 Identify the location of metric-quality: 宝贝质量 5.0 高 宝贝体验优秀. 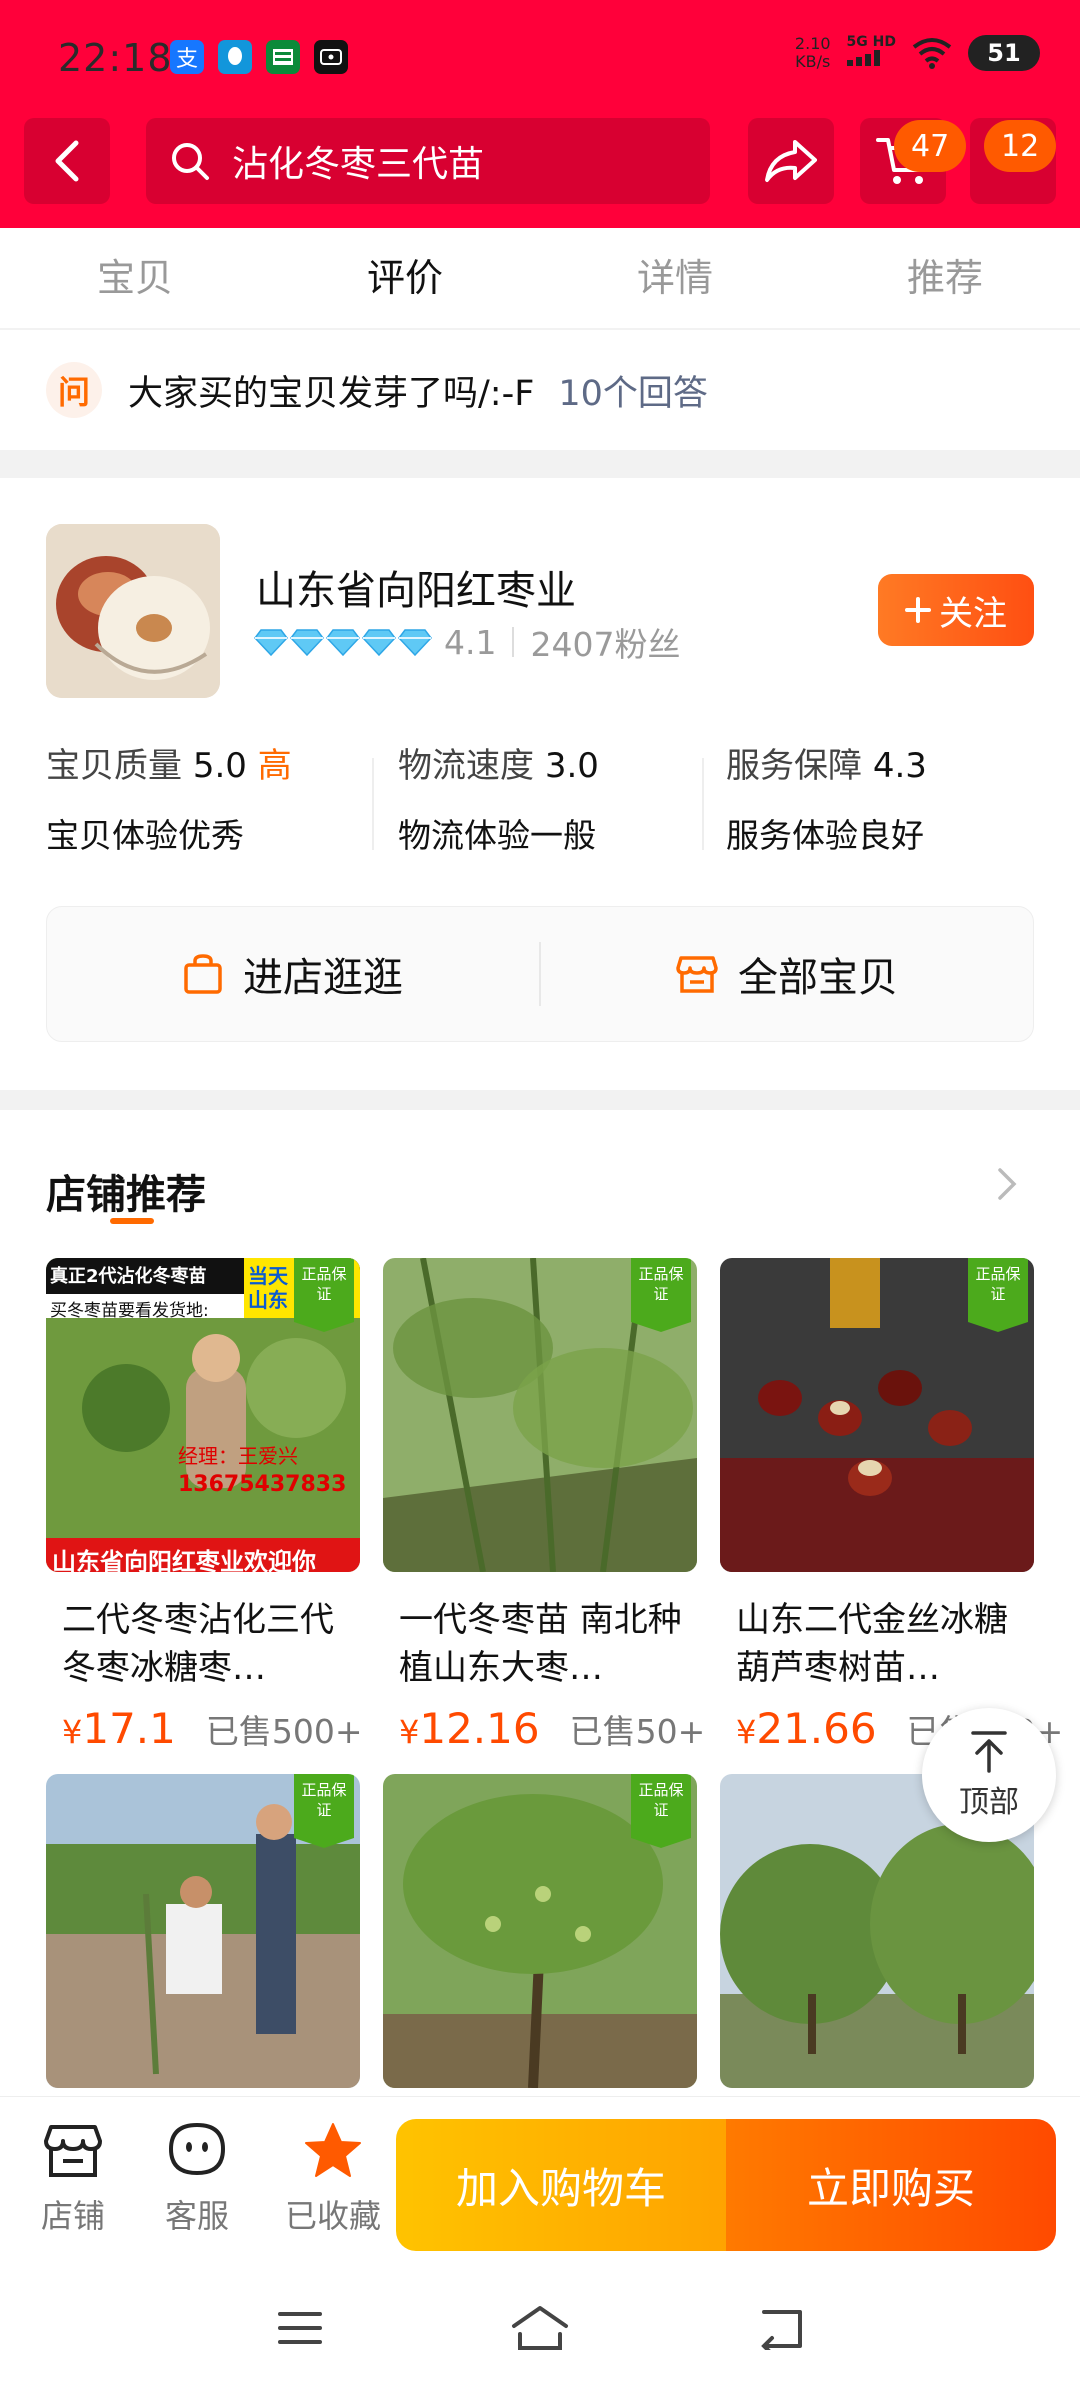
(169, 797).